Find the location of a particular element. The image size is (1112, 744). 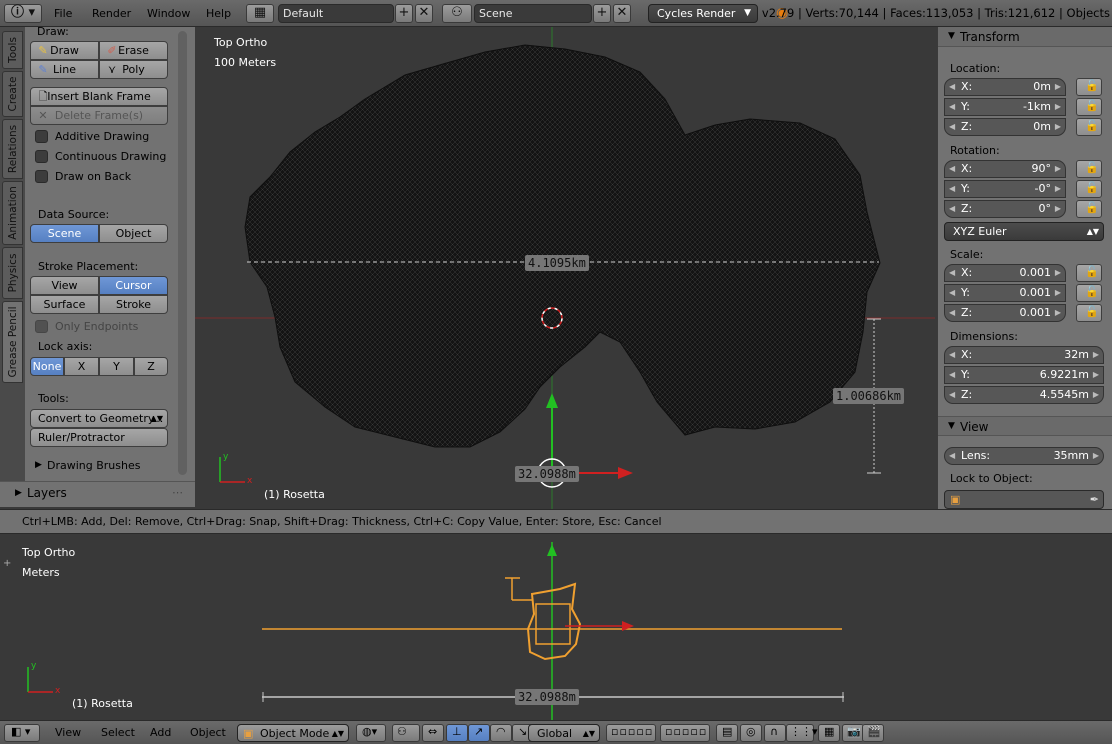

lock-scale-x-button: 🔓 is located at coordinates (1089, 273).